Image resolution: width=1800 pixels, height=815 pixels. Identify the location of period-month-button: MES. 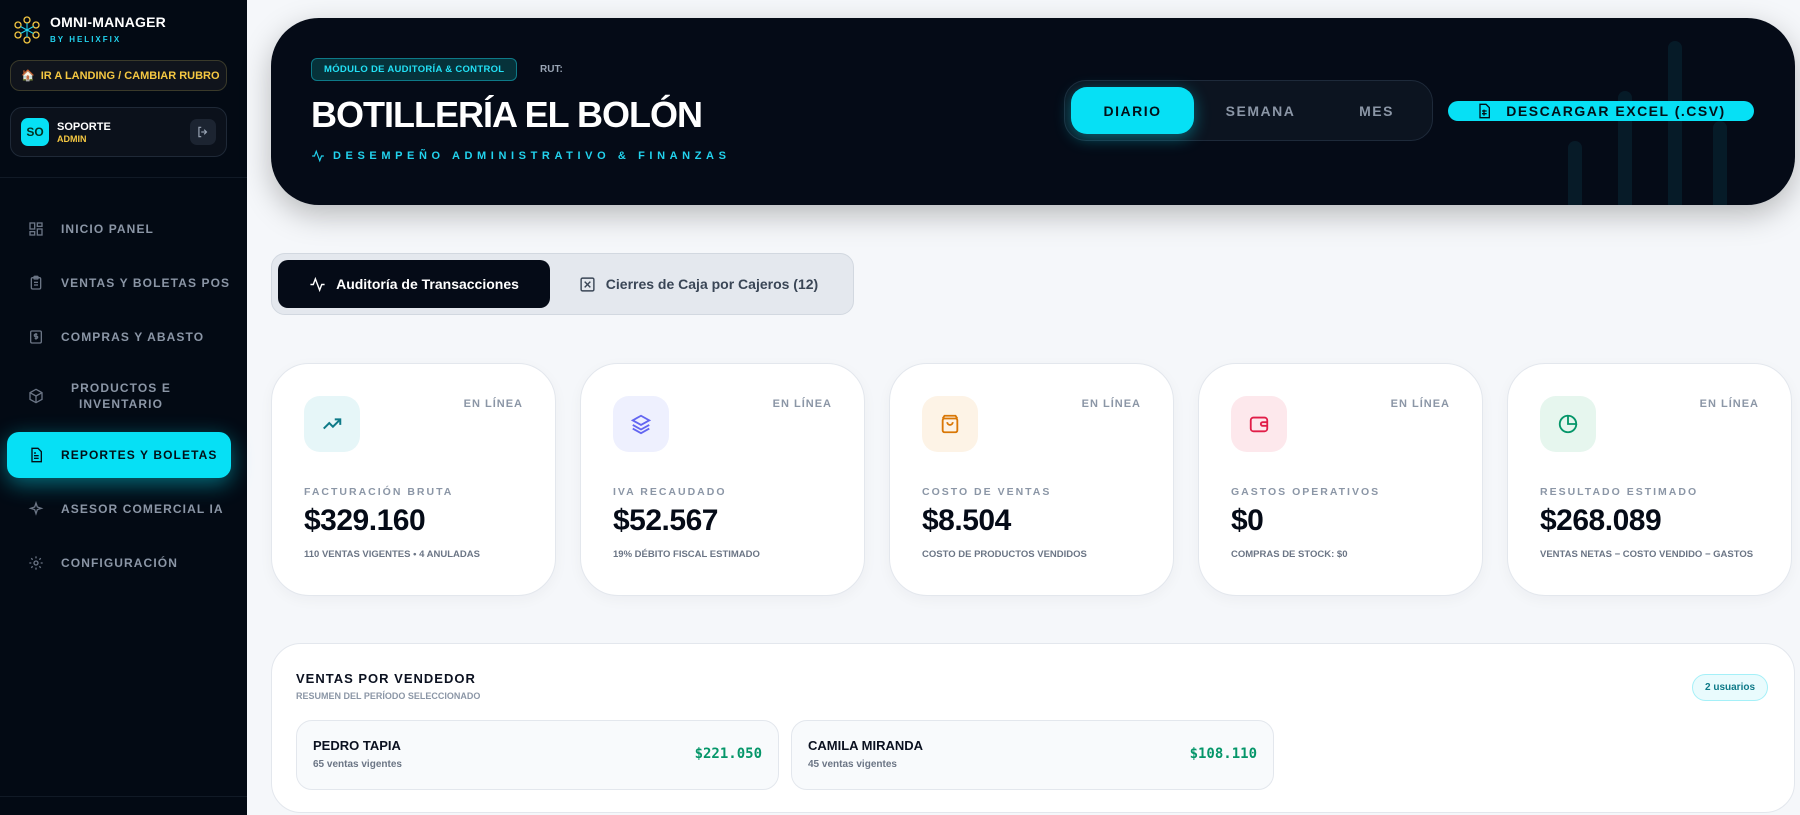
(1376, 110).